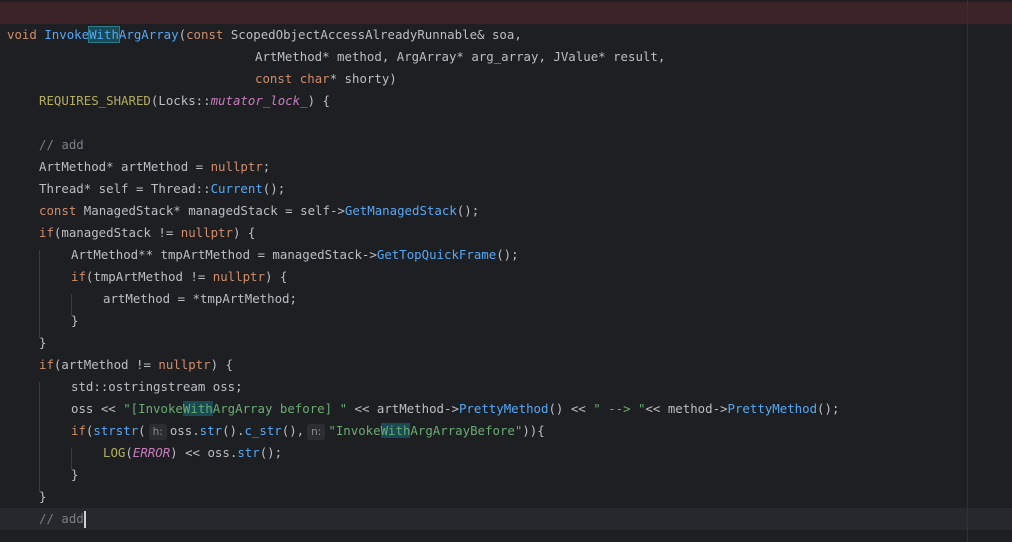  Describe the element at coordinates (233, 430) in the screenshot. I see `code-text: ().` at that location.